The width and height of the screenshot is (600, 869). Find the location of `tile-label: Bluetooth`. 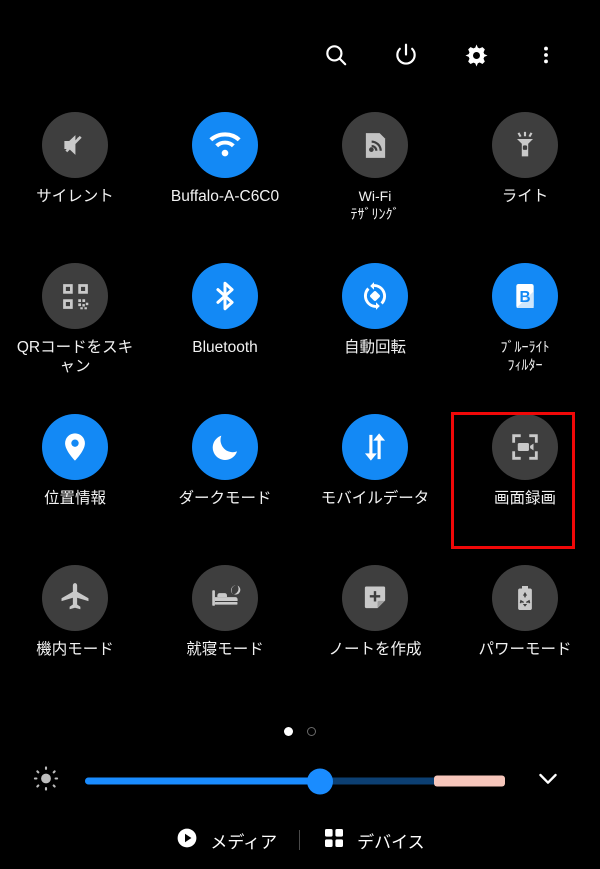

tile-label: Bluetooth is located at coordinates (225, 347).